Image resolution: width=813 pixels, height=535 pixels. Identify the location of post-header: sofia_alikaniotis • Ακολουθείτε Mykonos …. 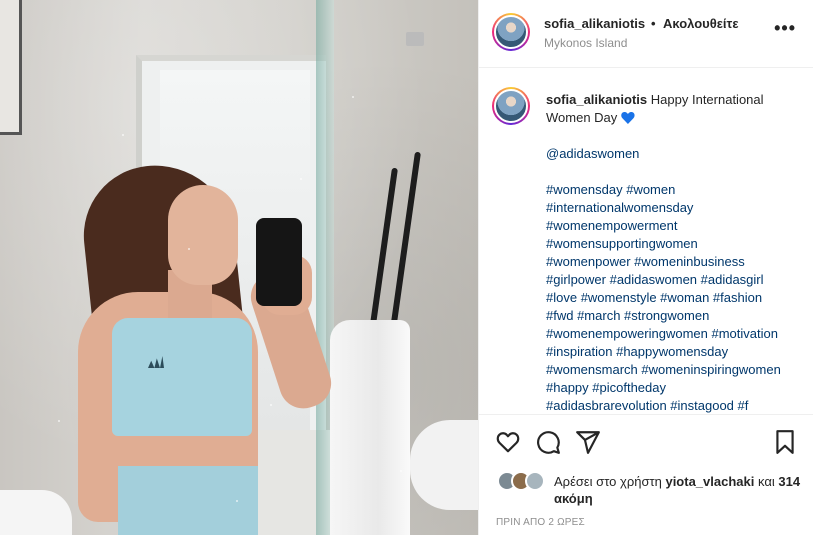
(646, 34).